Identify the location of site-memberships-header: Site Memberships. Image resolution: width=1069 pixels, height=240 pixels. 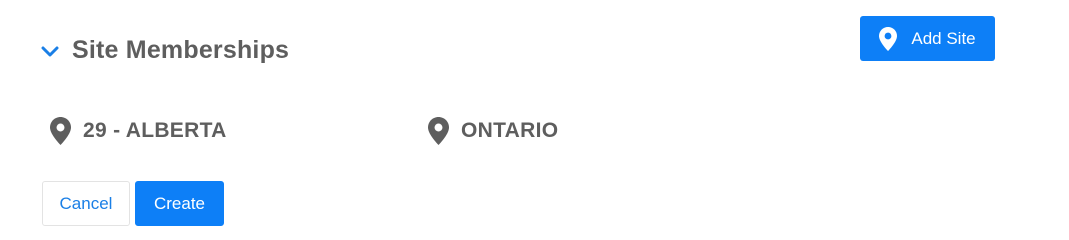
(164, 50).